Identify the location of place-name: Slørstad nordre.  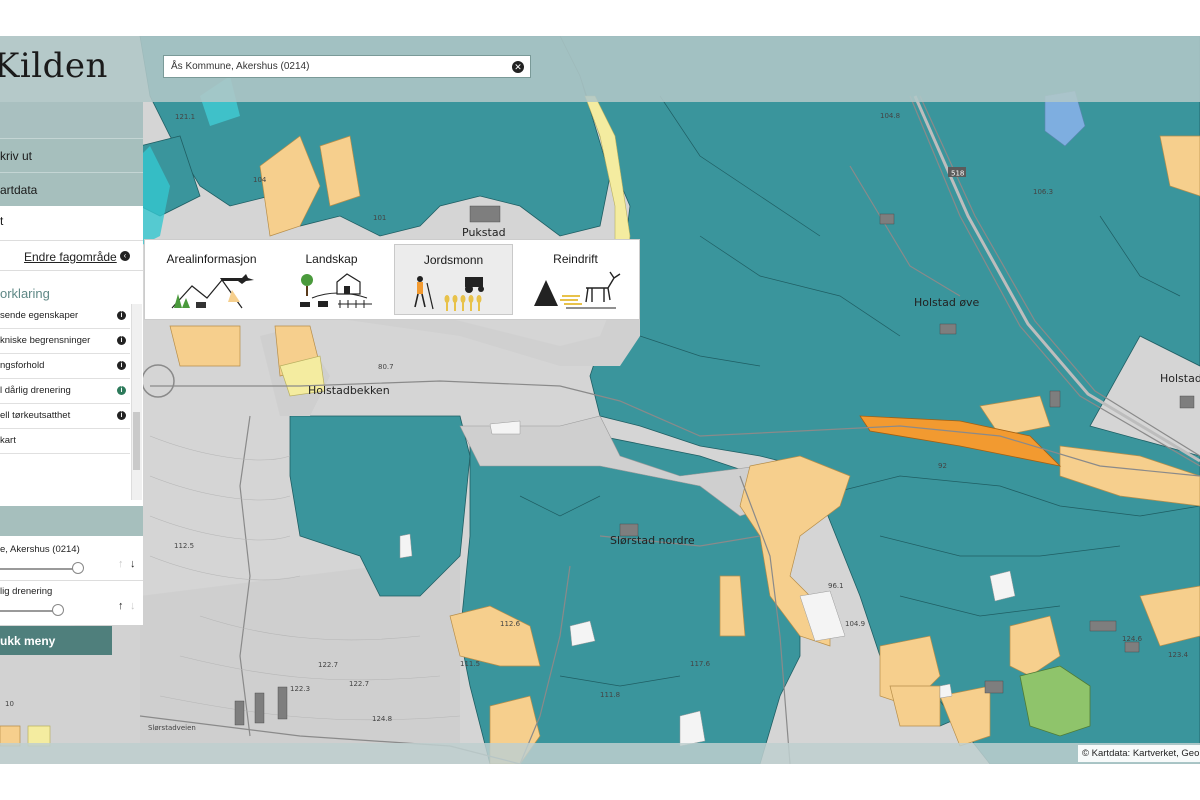
(652, 540).